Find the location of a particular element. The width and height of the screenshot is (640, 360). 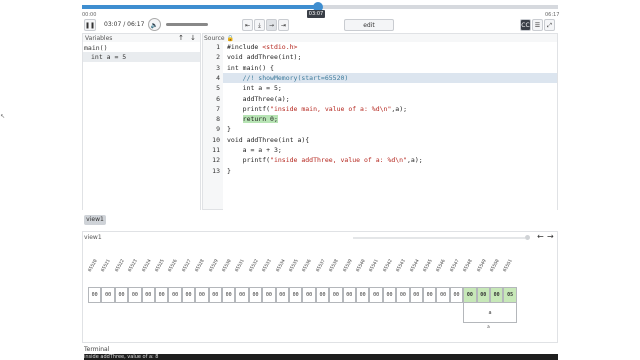

code-line: int main() { is located at coordinates (250, 67).